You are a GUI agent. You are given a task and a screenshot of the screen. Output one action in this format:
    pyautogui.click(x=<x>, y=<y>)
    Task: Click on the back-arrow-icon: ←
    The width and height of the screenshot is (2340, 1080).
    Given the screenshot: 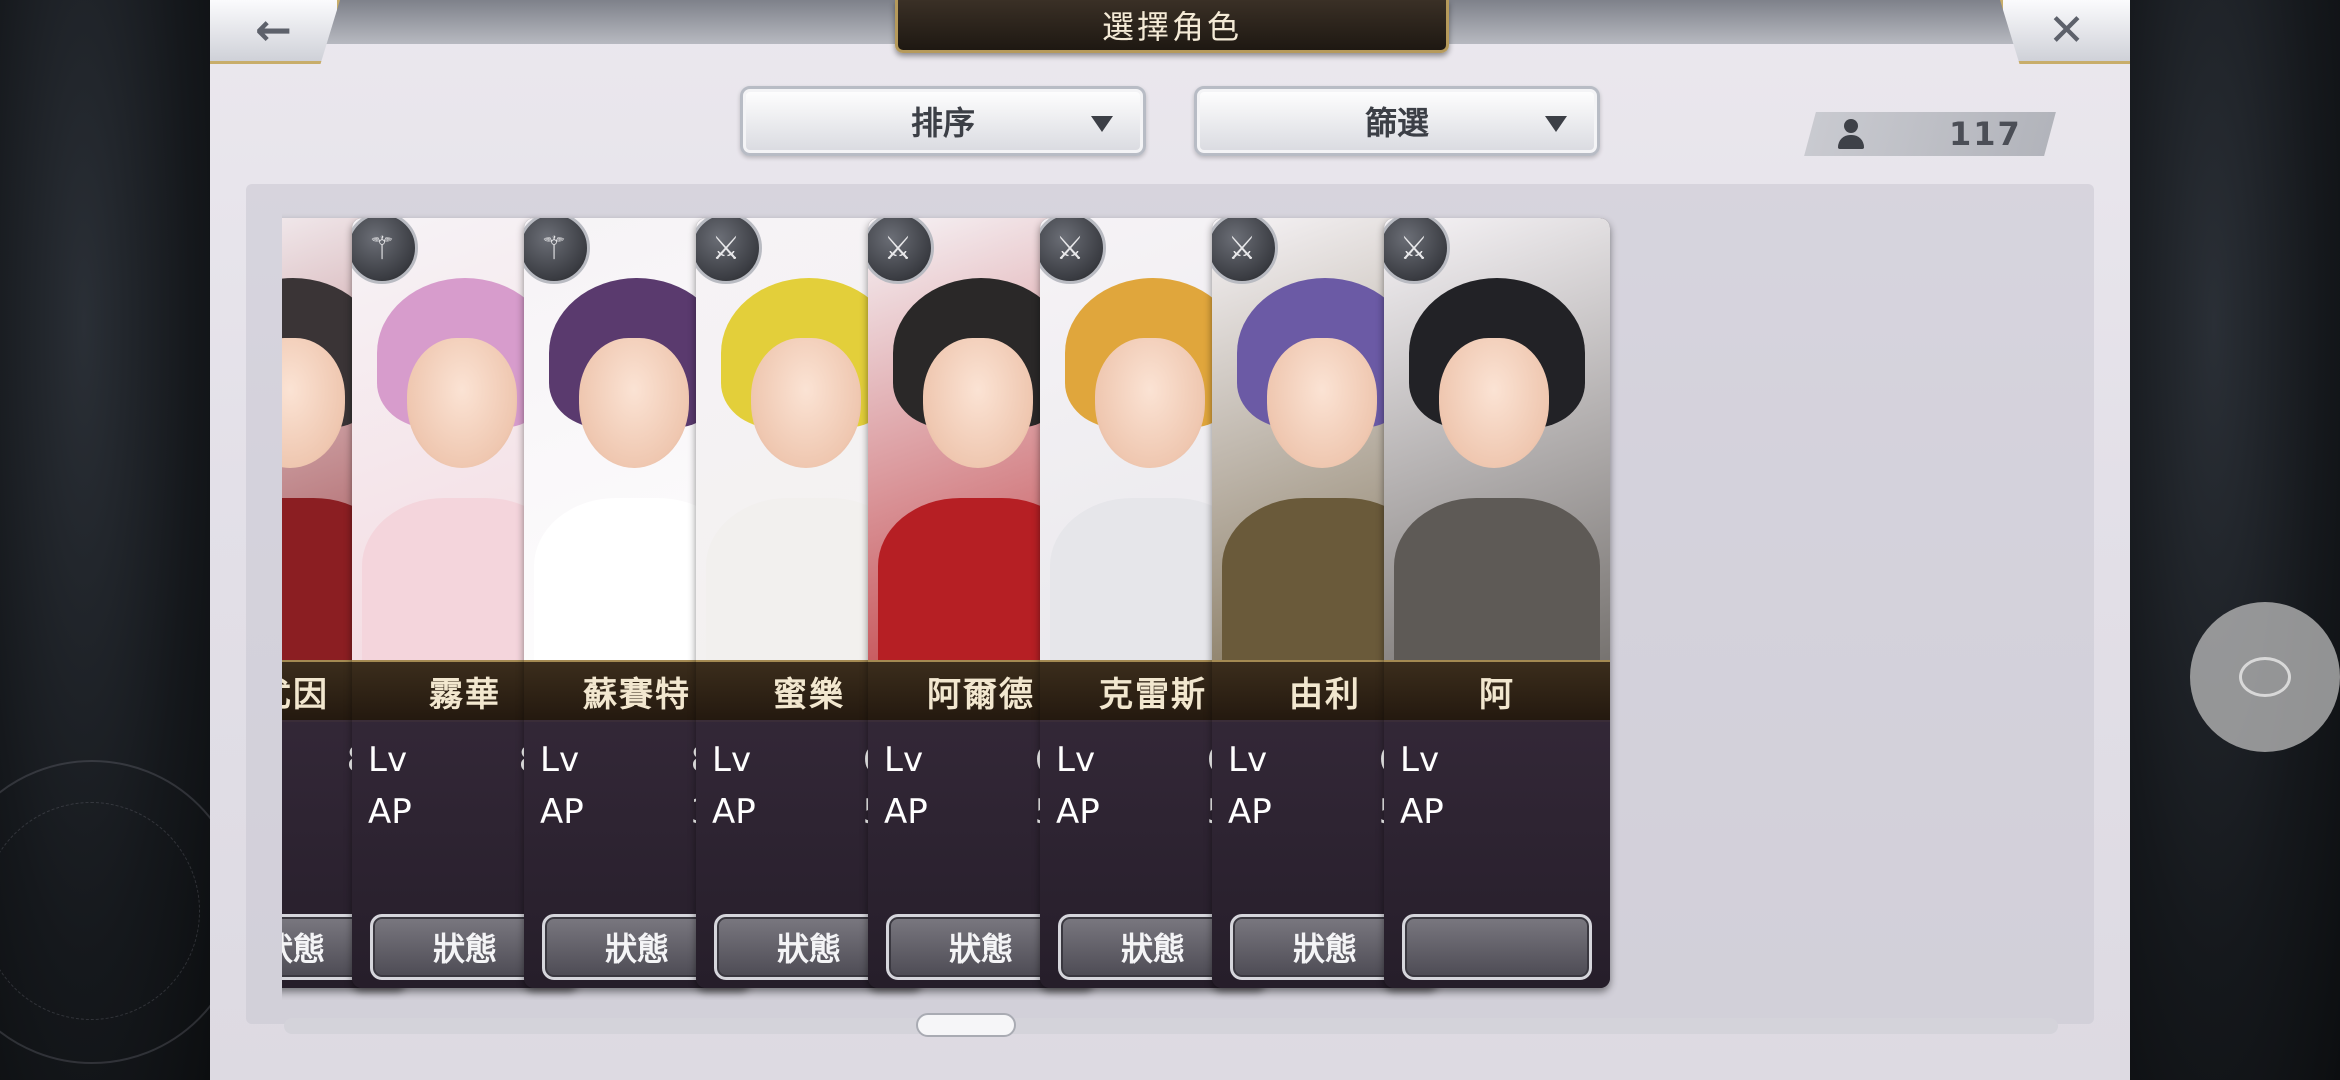 What is the action you would take?
    pyautogui.click(x=273, y=30)
    